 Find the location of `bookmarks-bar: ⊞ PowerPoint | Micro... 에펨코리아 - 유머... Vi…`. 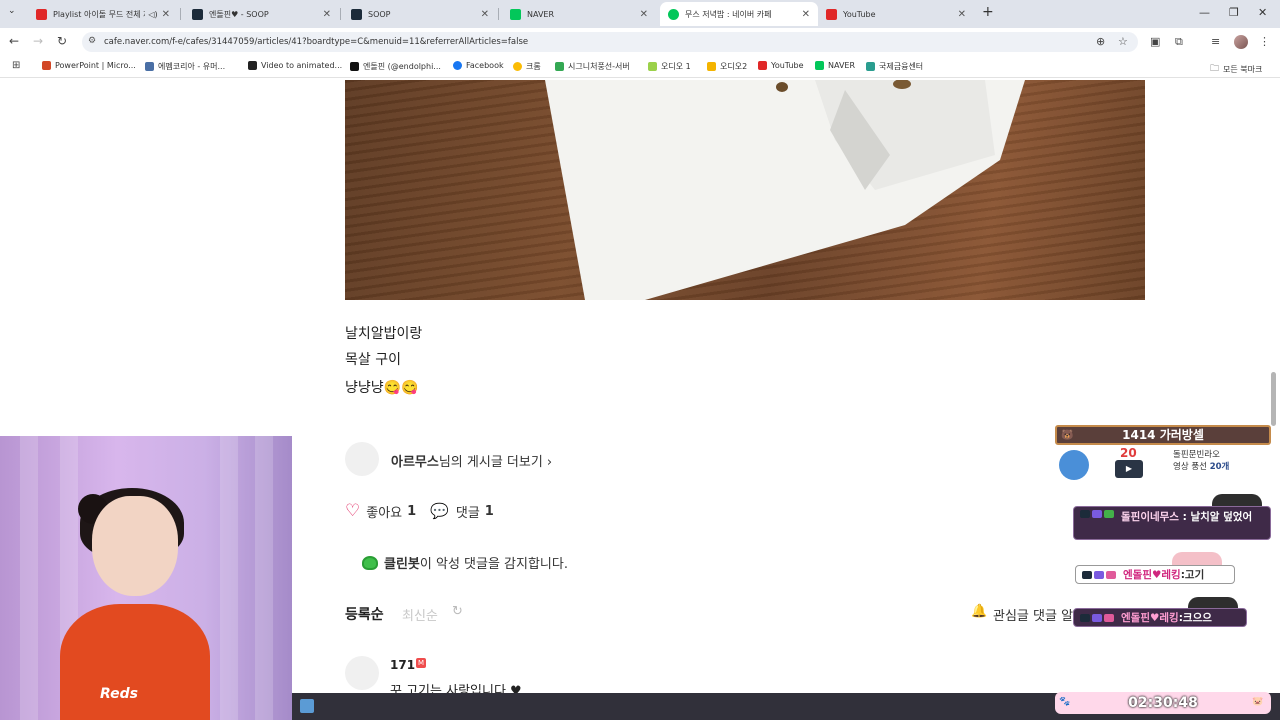

bookmarks-bar: ⊞ PowerPoint | Micro... 에펨코리아 - 유머... Vi… is located at coordinates (640, 67).